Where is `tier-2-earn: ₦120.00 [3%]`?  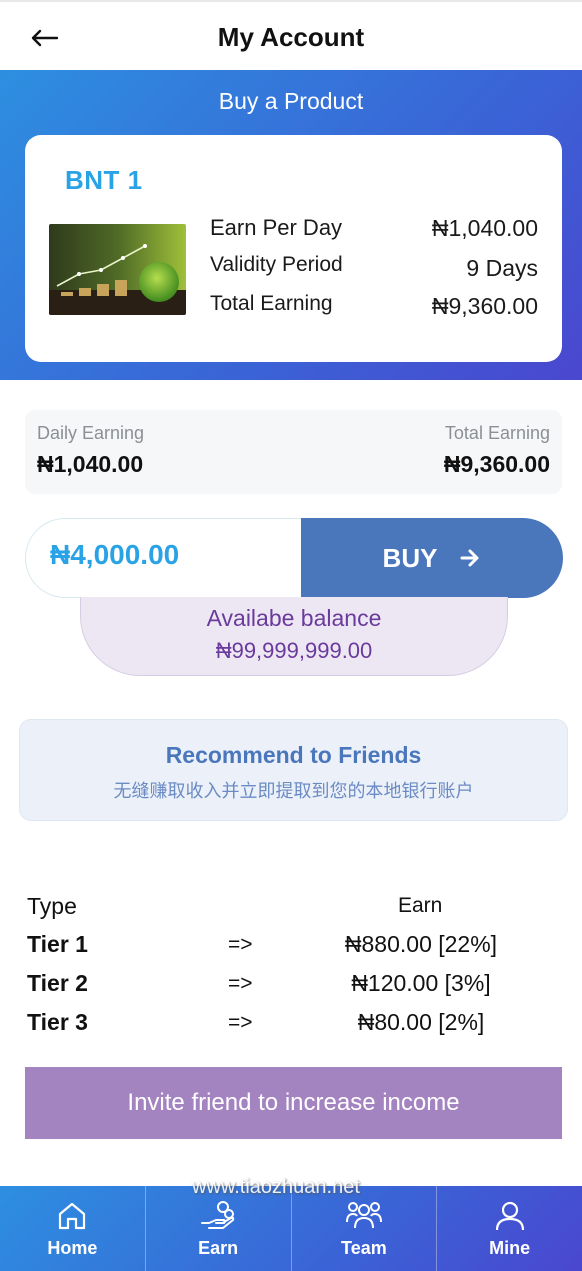
tier-2-earn: ₦120.00 [3%] is located at coordinates (421, 983).